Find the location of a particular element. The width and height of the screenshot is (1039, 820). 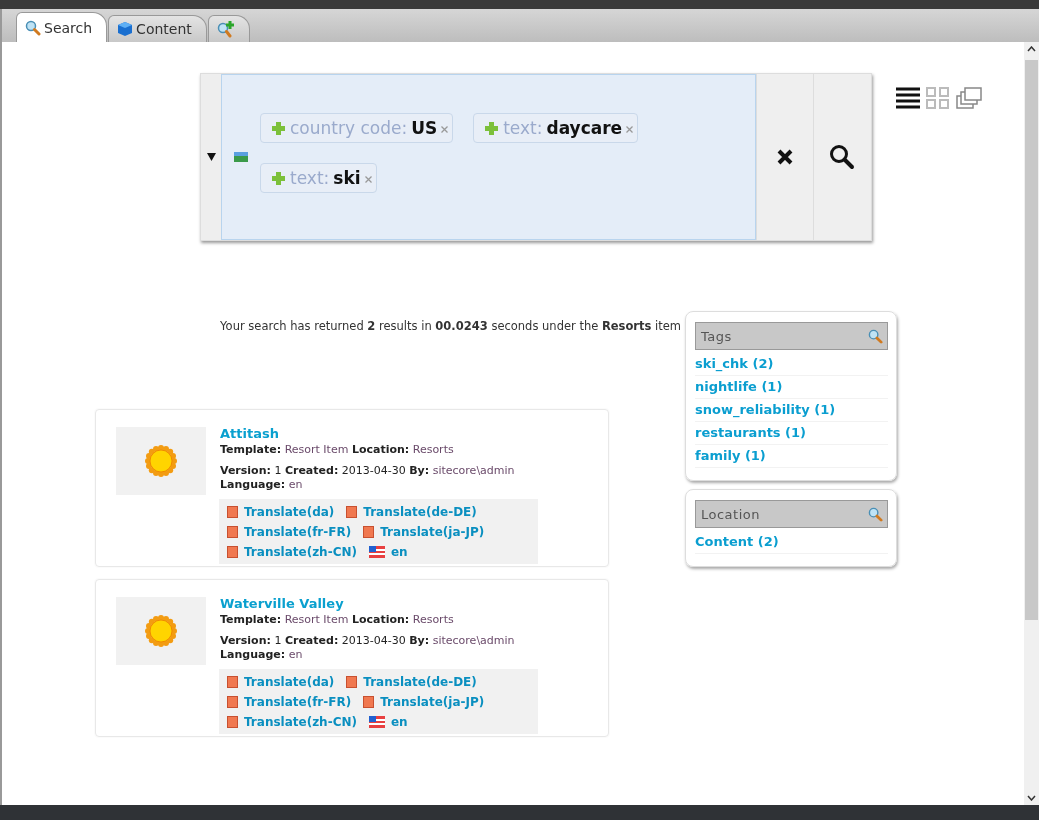

facet-link: Content (2) is located at coordinates (791, 542).